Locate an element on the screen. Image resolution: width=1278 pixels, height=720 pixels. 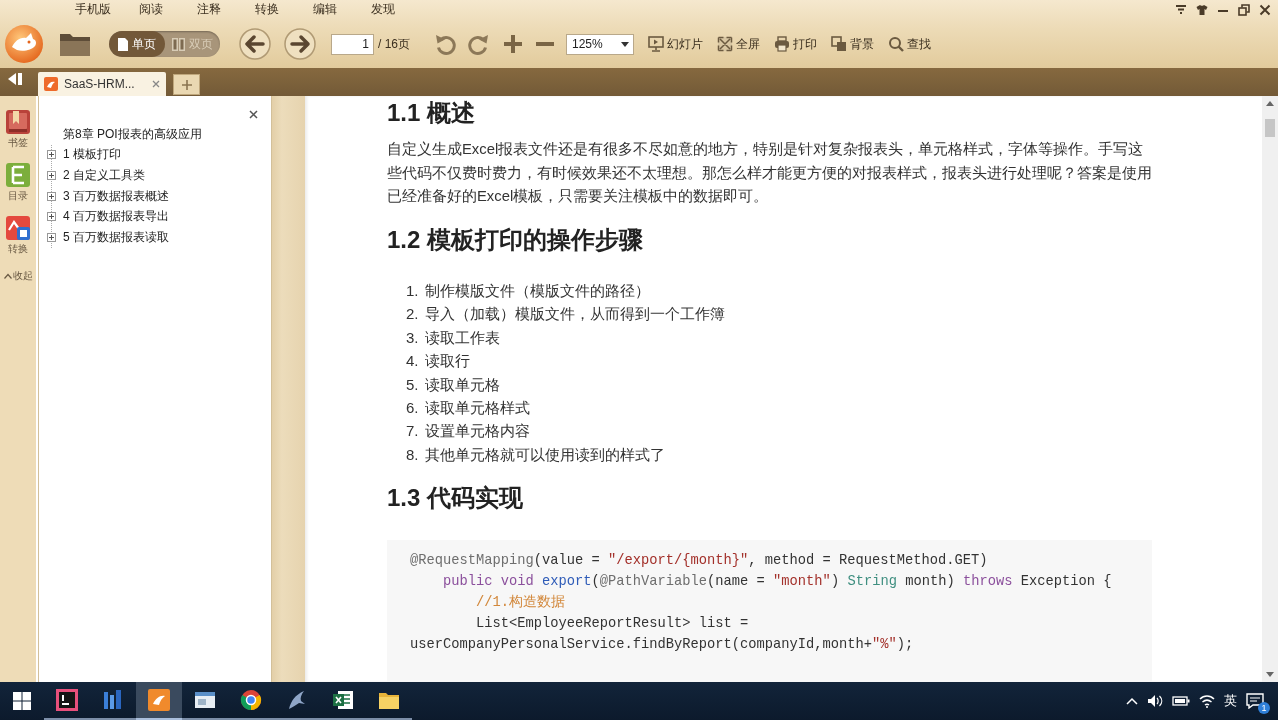
list-icon is located at coordinates (18, 175).